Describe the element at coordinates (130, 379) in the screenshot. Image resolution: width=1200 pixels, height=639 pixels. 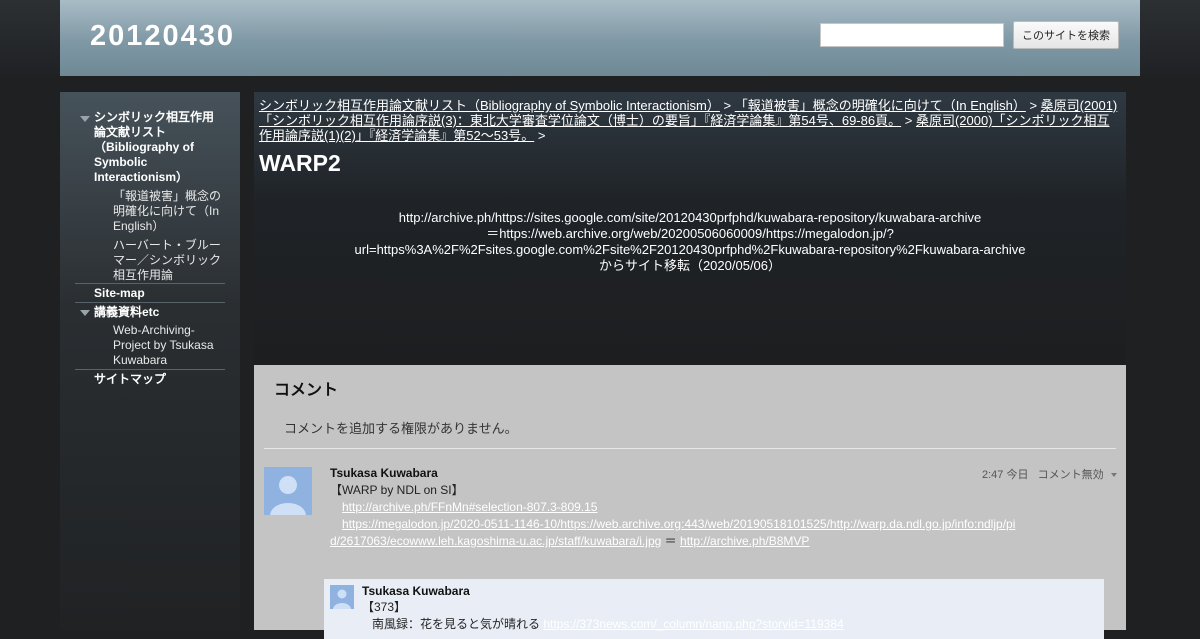
I see `sidebar-item-sitemap-jp: サイトマップ` at that location.